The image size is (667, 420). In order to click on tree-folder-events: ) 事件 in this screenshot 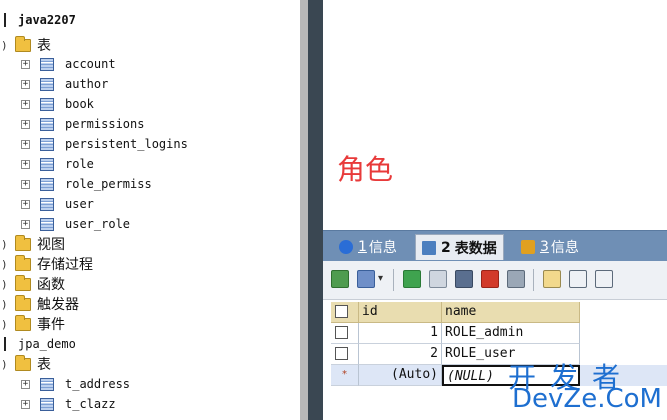, I will do `click(32, 324)`.